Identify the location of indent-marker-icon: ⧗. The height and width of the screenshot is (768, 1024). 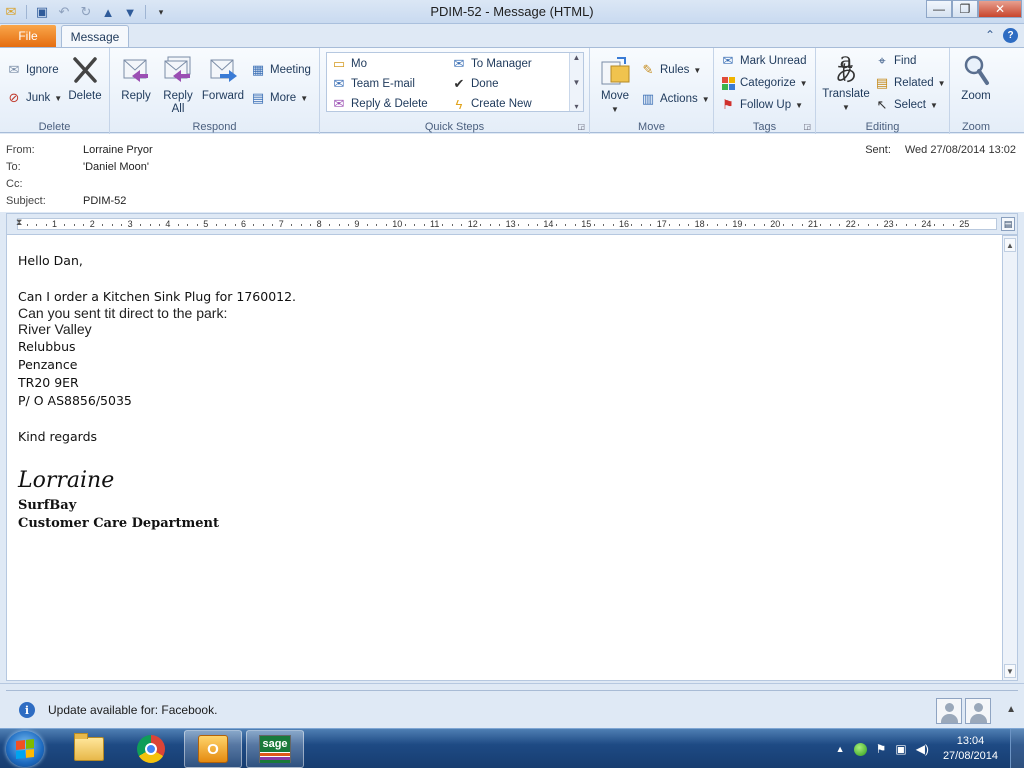
(19, 222).